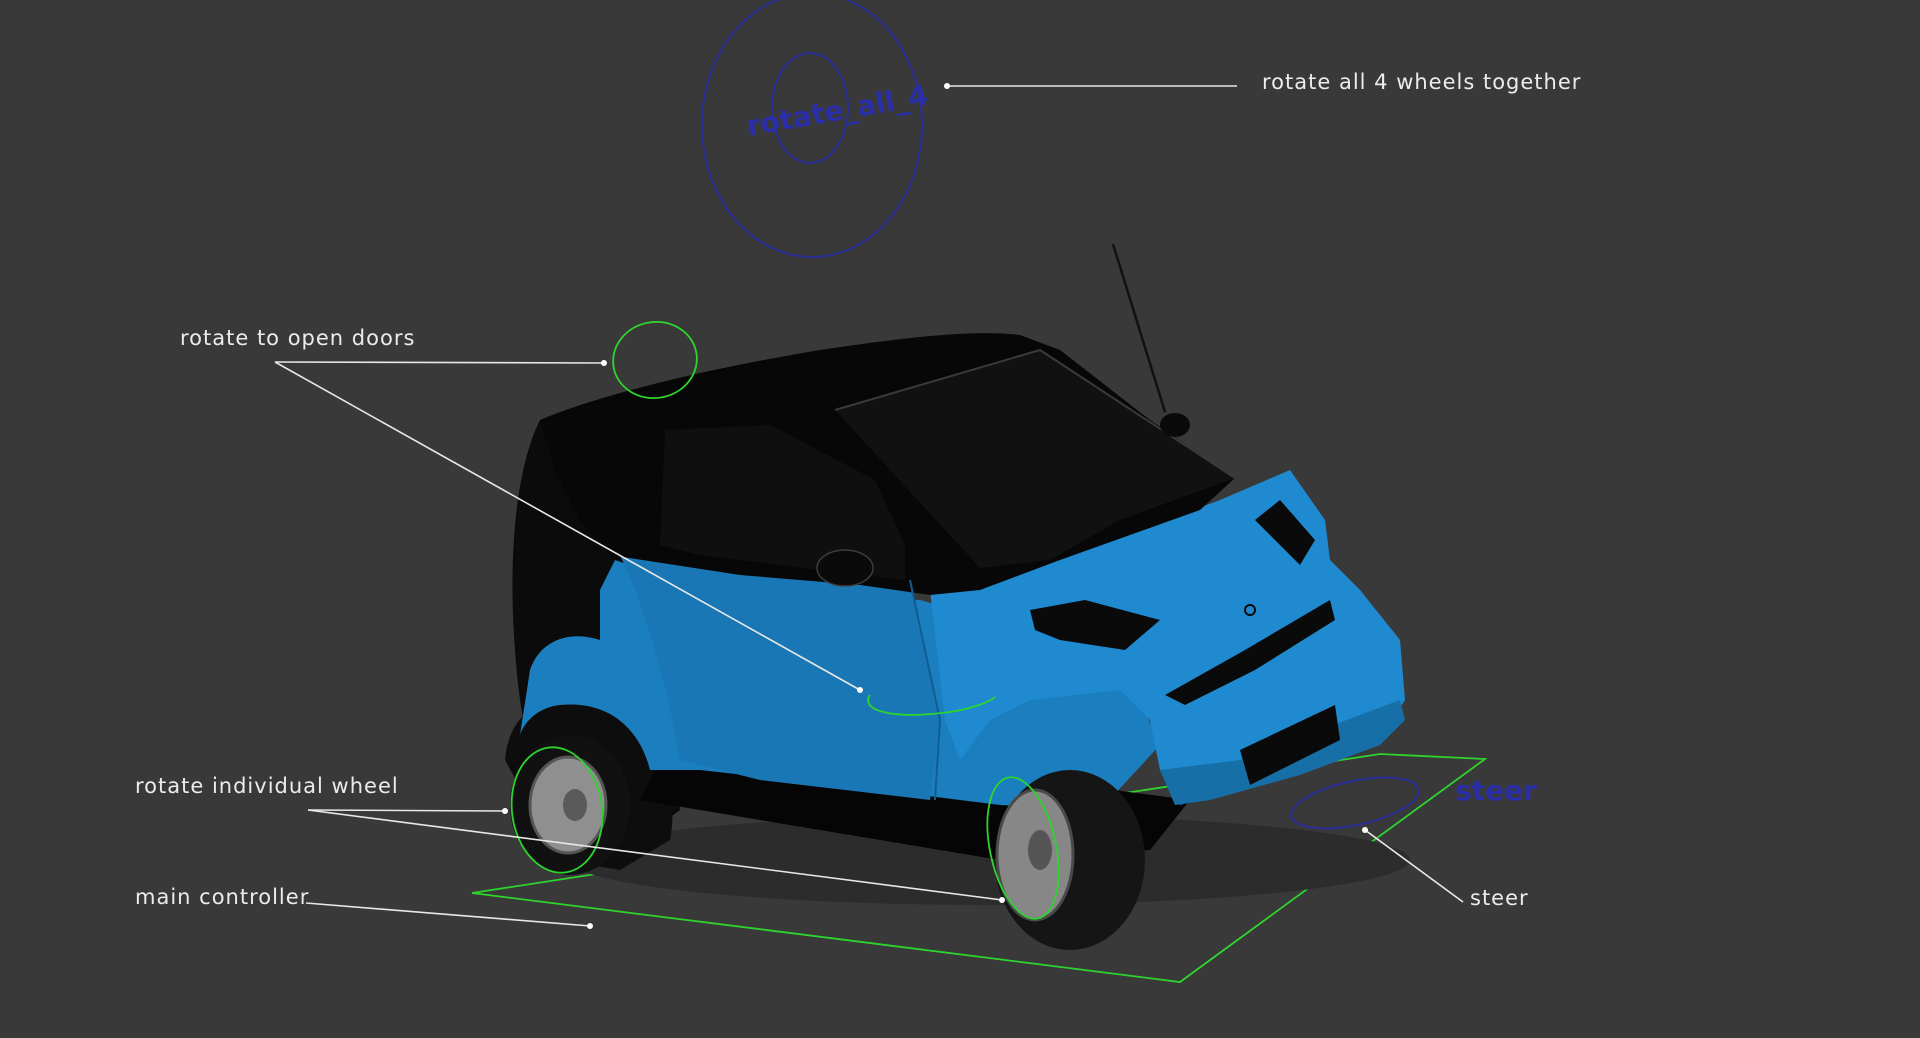 This screenshot has height=1038, width=1920. I want to click on leader-dot-rotate-all, so click(947, 86).